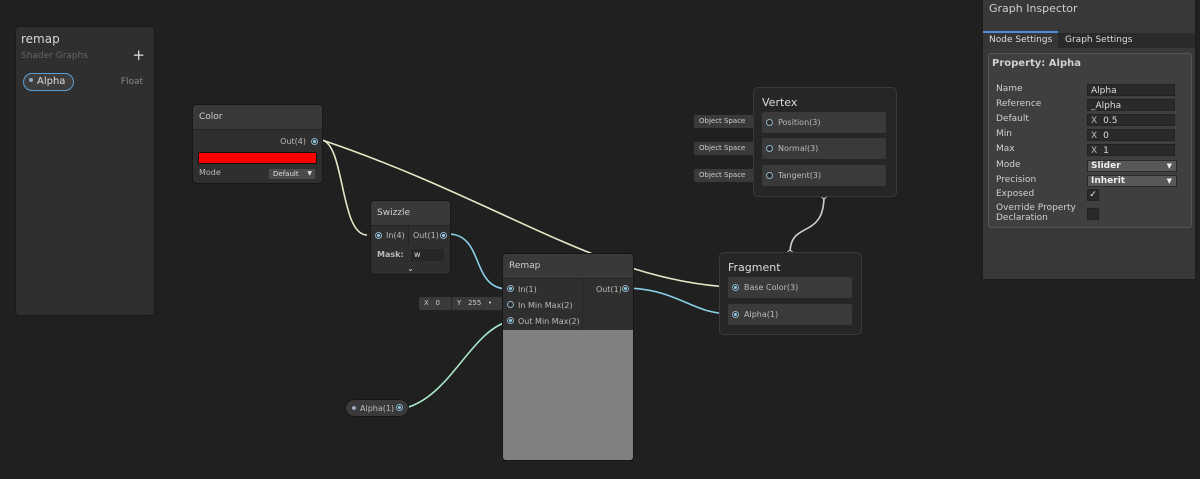 The image size is (1200, 479). What do you see at coordinates (824, 122) in the screenshot?
I see `vertex-slot-position: Position(3)` at bounding box center [824, 122].